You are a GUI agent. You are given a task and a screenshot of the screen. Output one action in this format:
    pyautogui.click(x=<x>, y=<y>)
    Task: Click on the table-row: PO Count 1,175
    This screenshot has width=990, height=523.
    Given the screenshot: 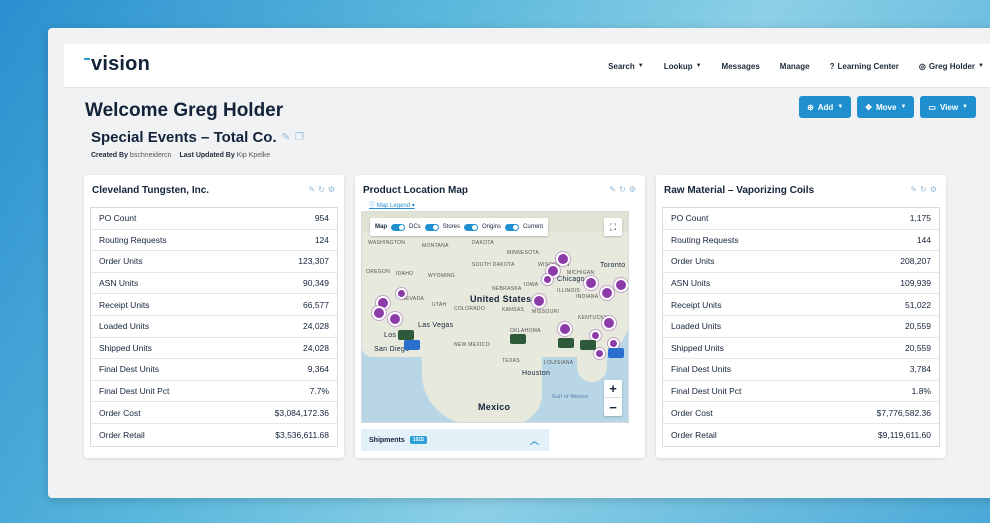 What is the action you would take?
    pyautogui.click(x=801, y=219)
    